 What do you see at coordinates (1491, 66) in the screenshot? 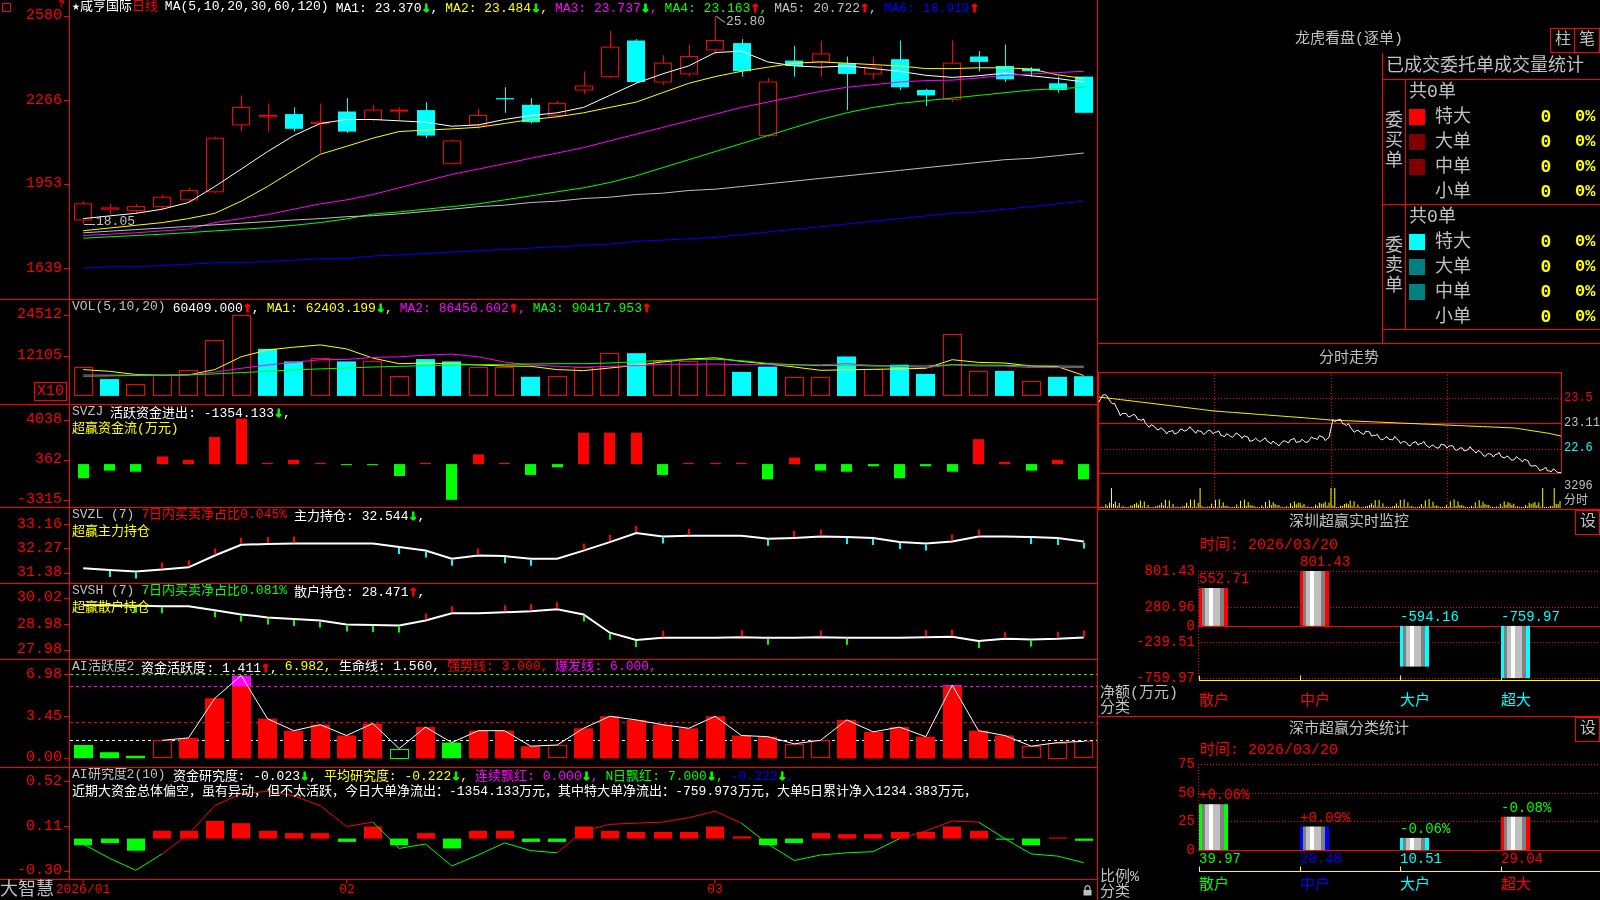
I see `table-title: 已成交委托单成交量统计` at bounding box center [1491, 66].